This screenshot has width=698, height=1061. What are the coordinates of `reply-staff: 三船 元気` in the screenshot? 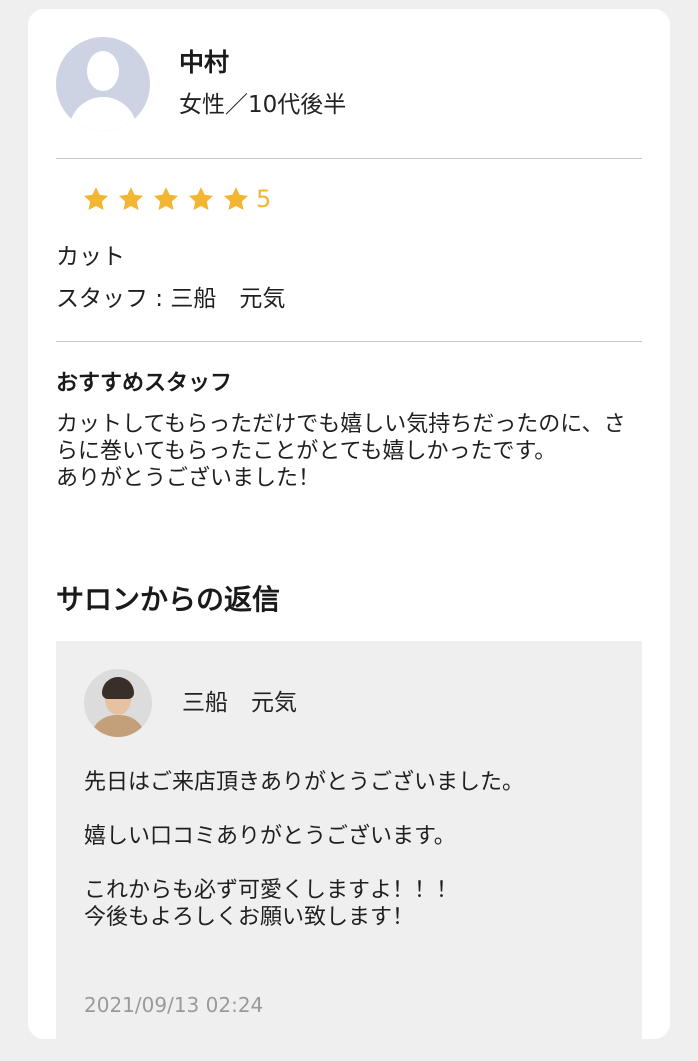 It's located at (190, 703).